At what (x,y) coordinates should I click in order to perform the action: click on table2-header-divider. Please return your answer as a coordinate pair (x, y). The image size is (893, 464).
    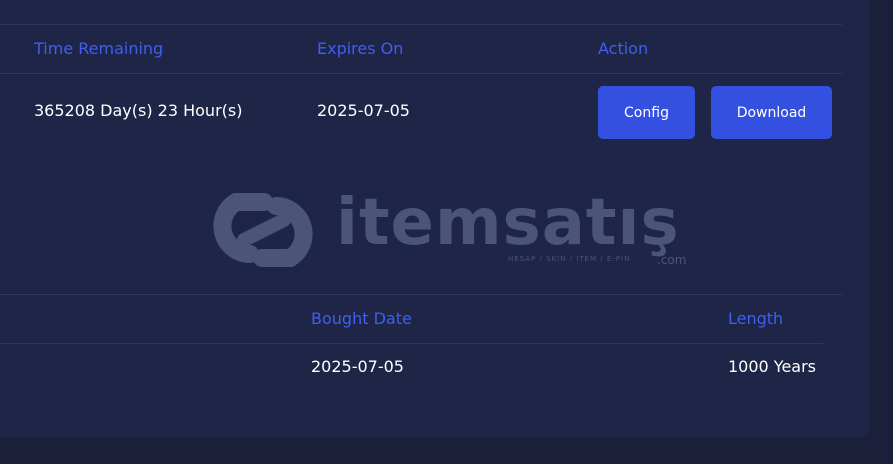
    Looking at the image, I should click on (411, 343).